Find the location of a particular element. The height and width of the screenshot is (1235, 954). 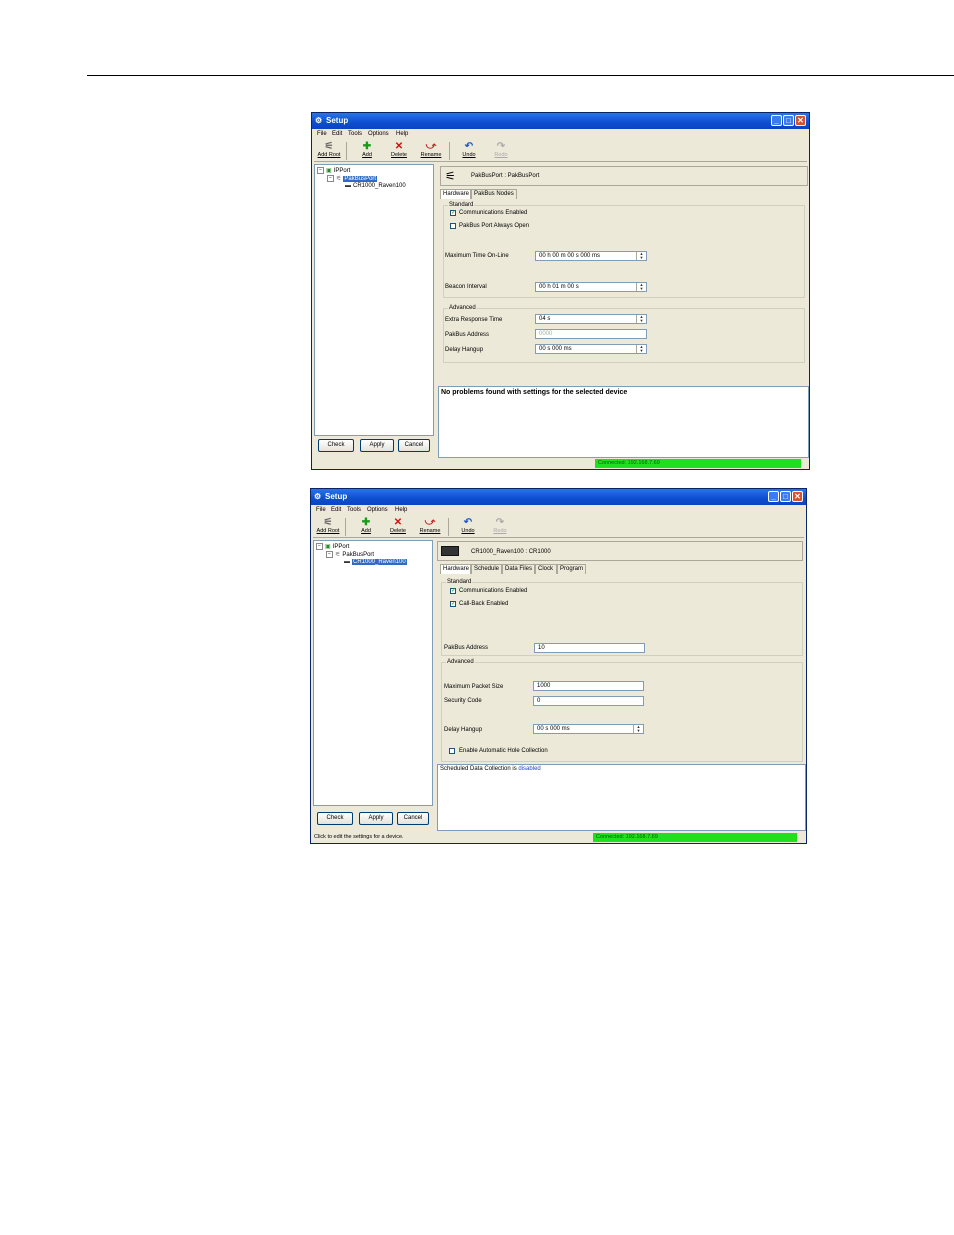

beacon-interval-field: 00 h 01 m 00 s ▲ ▼ is located at coordinates (591, 287).